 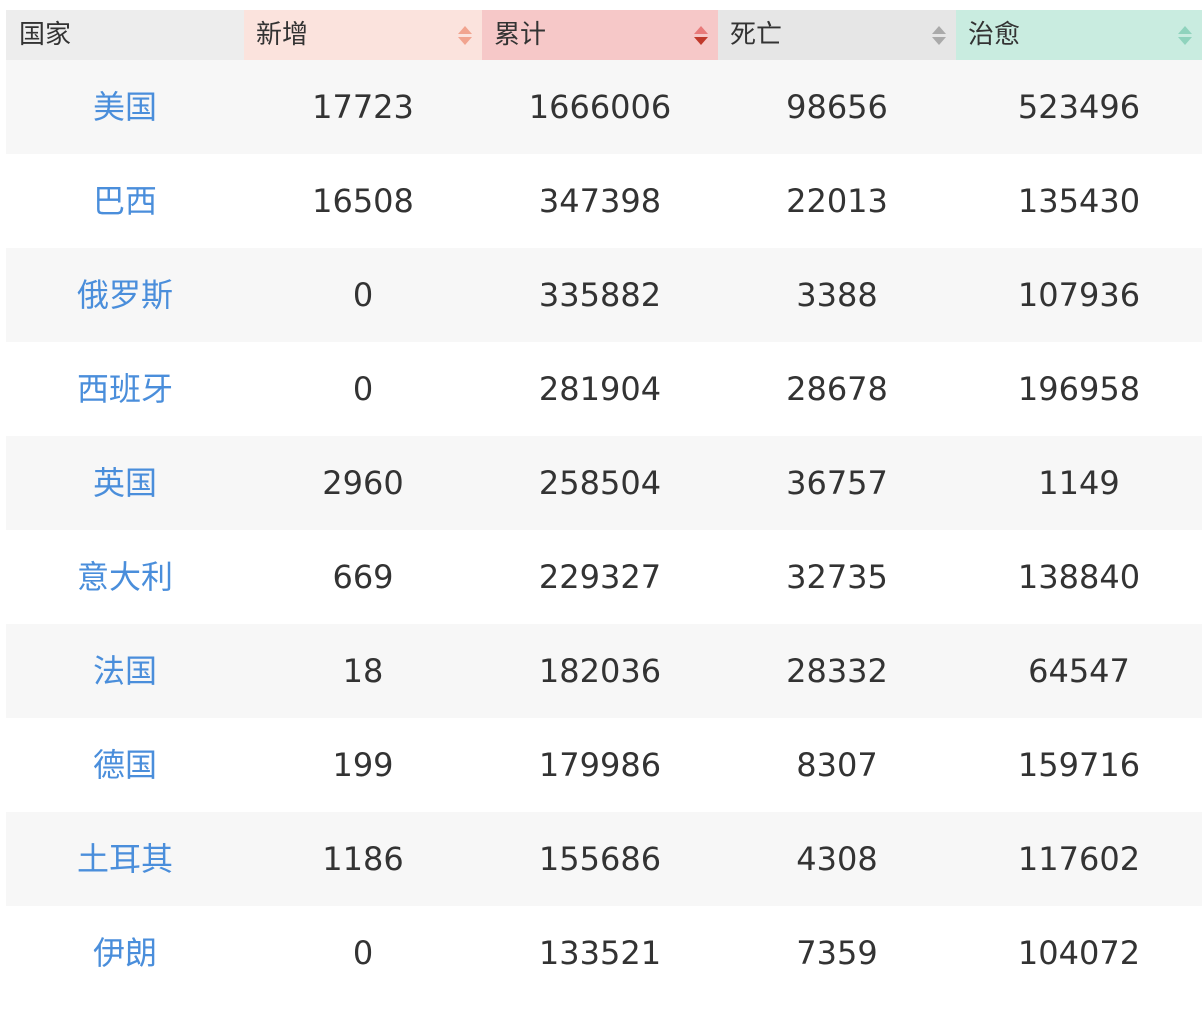 What do you see at coordinates (125, 389) in the screenshot?
I see `country-link: 西班牙` at bounding box center [125, 389].